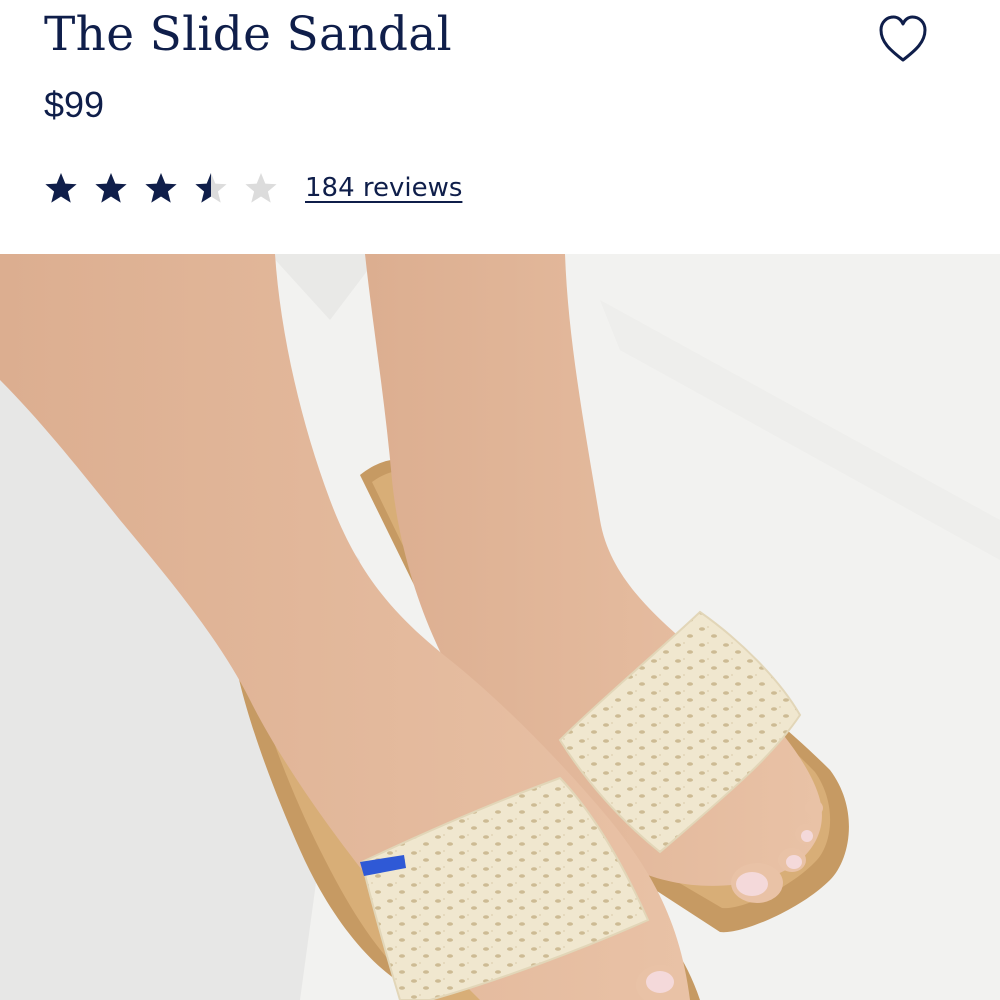 The width and height of the screenshot is (1000, 1000). I want to click on heart-outline-icon, so click(903, 38).